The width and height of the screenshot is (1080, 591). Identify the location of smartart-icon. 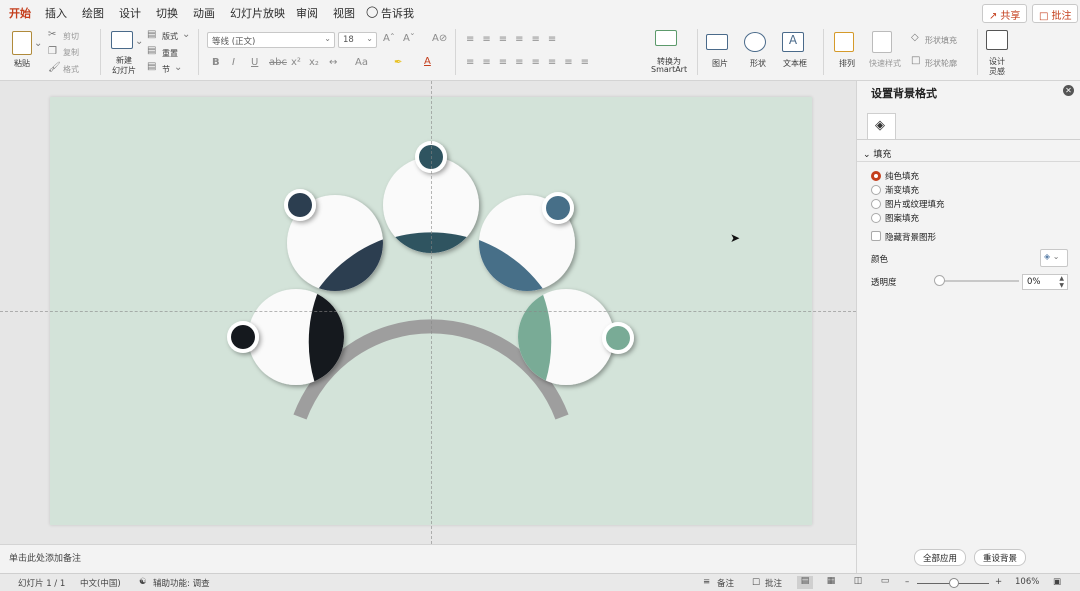
(666, 38).